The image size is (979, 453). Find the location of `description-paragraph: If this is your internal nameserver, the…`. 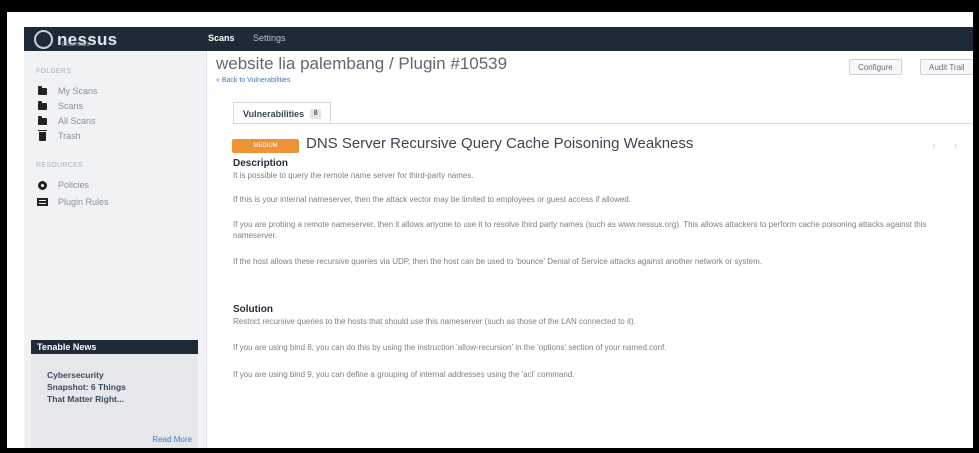

description-paragraph: If this is your internal nameserver, the… is located at coordinates (432, 199).